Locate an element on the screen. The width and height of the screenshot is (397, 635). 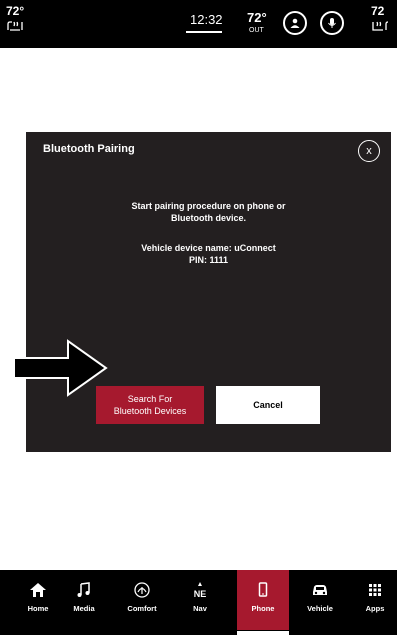
clock-underline is located at coordinates (204, 32).